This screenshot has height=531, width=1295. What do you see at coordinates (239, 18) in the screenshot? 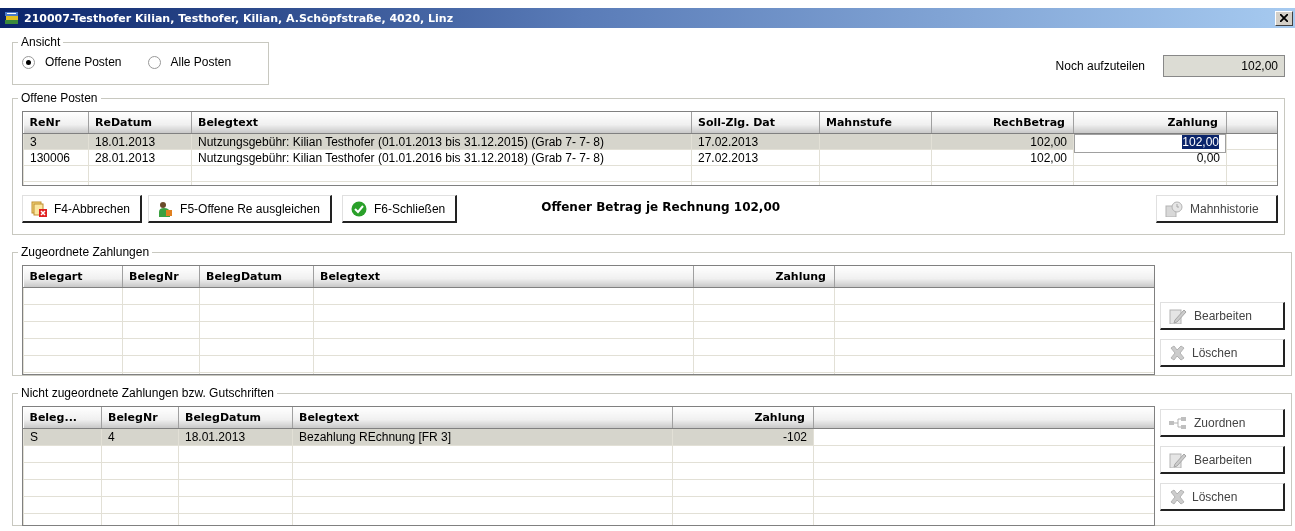
I see `window-title: 210007-Testhofer Kilian, Testhofer, Kilian, A.Schöpfstraße, 4020, Linz` at bounding box center [239, 18].